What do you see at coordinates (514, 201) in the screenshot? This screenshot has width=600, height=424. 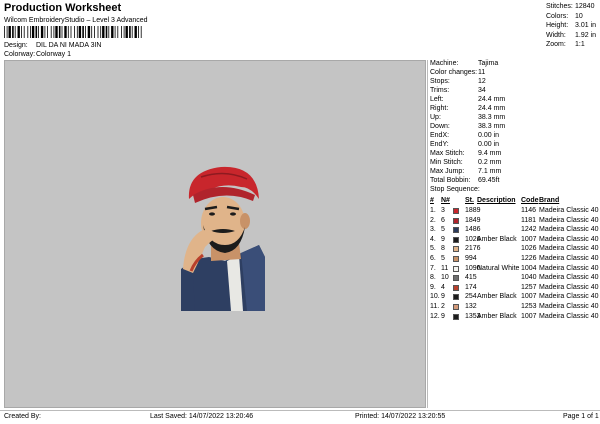 I see `stop-sequence-header: # N# St. Description Code Brand` at bounding box center [514, 201].